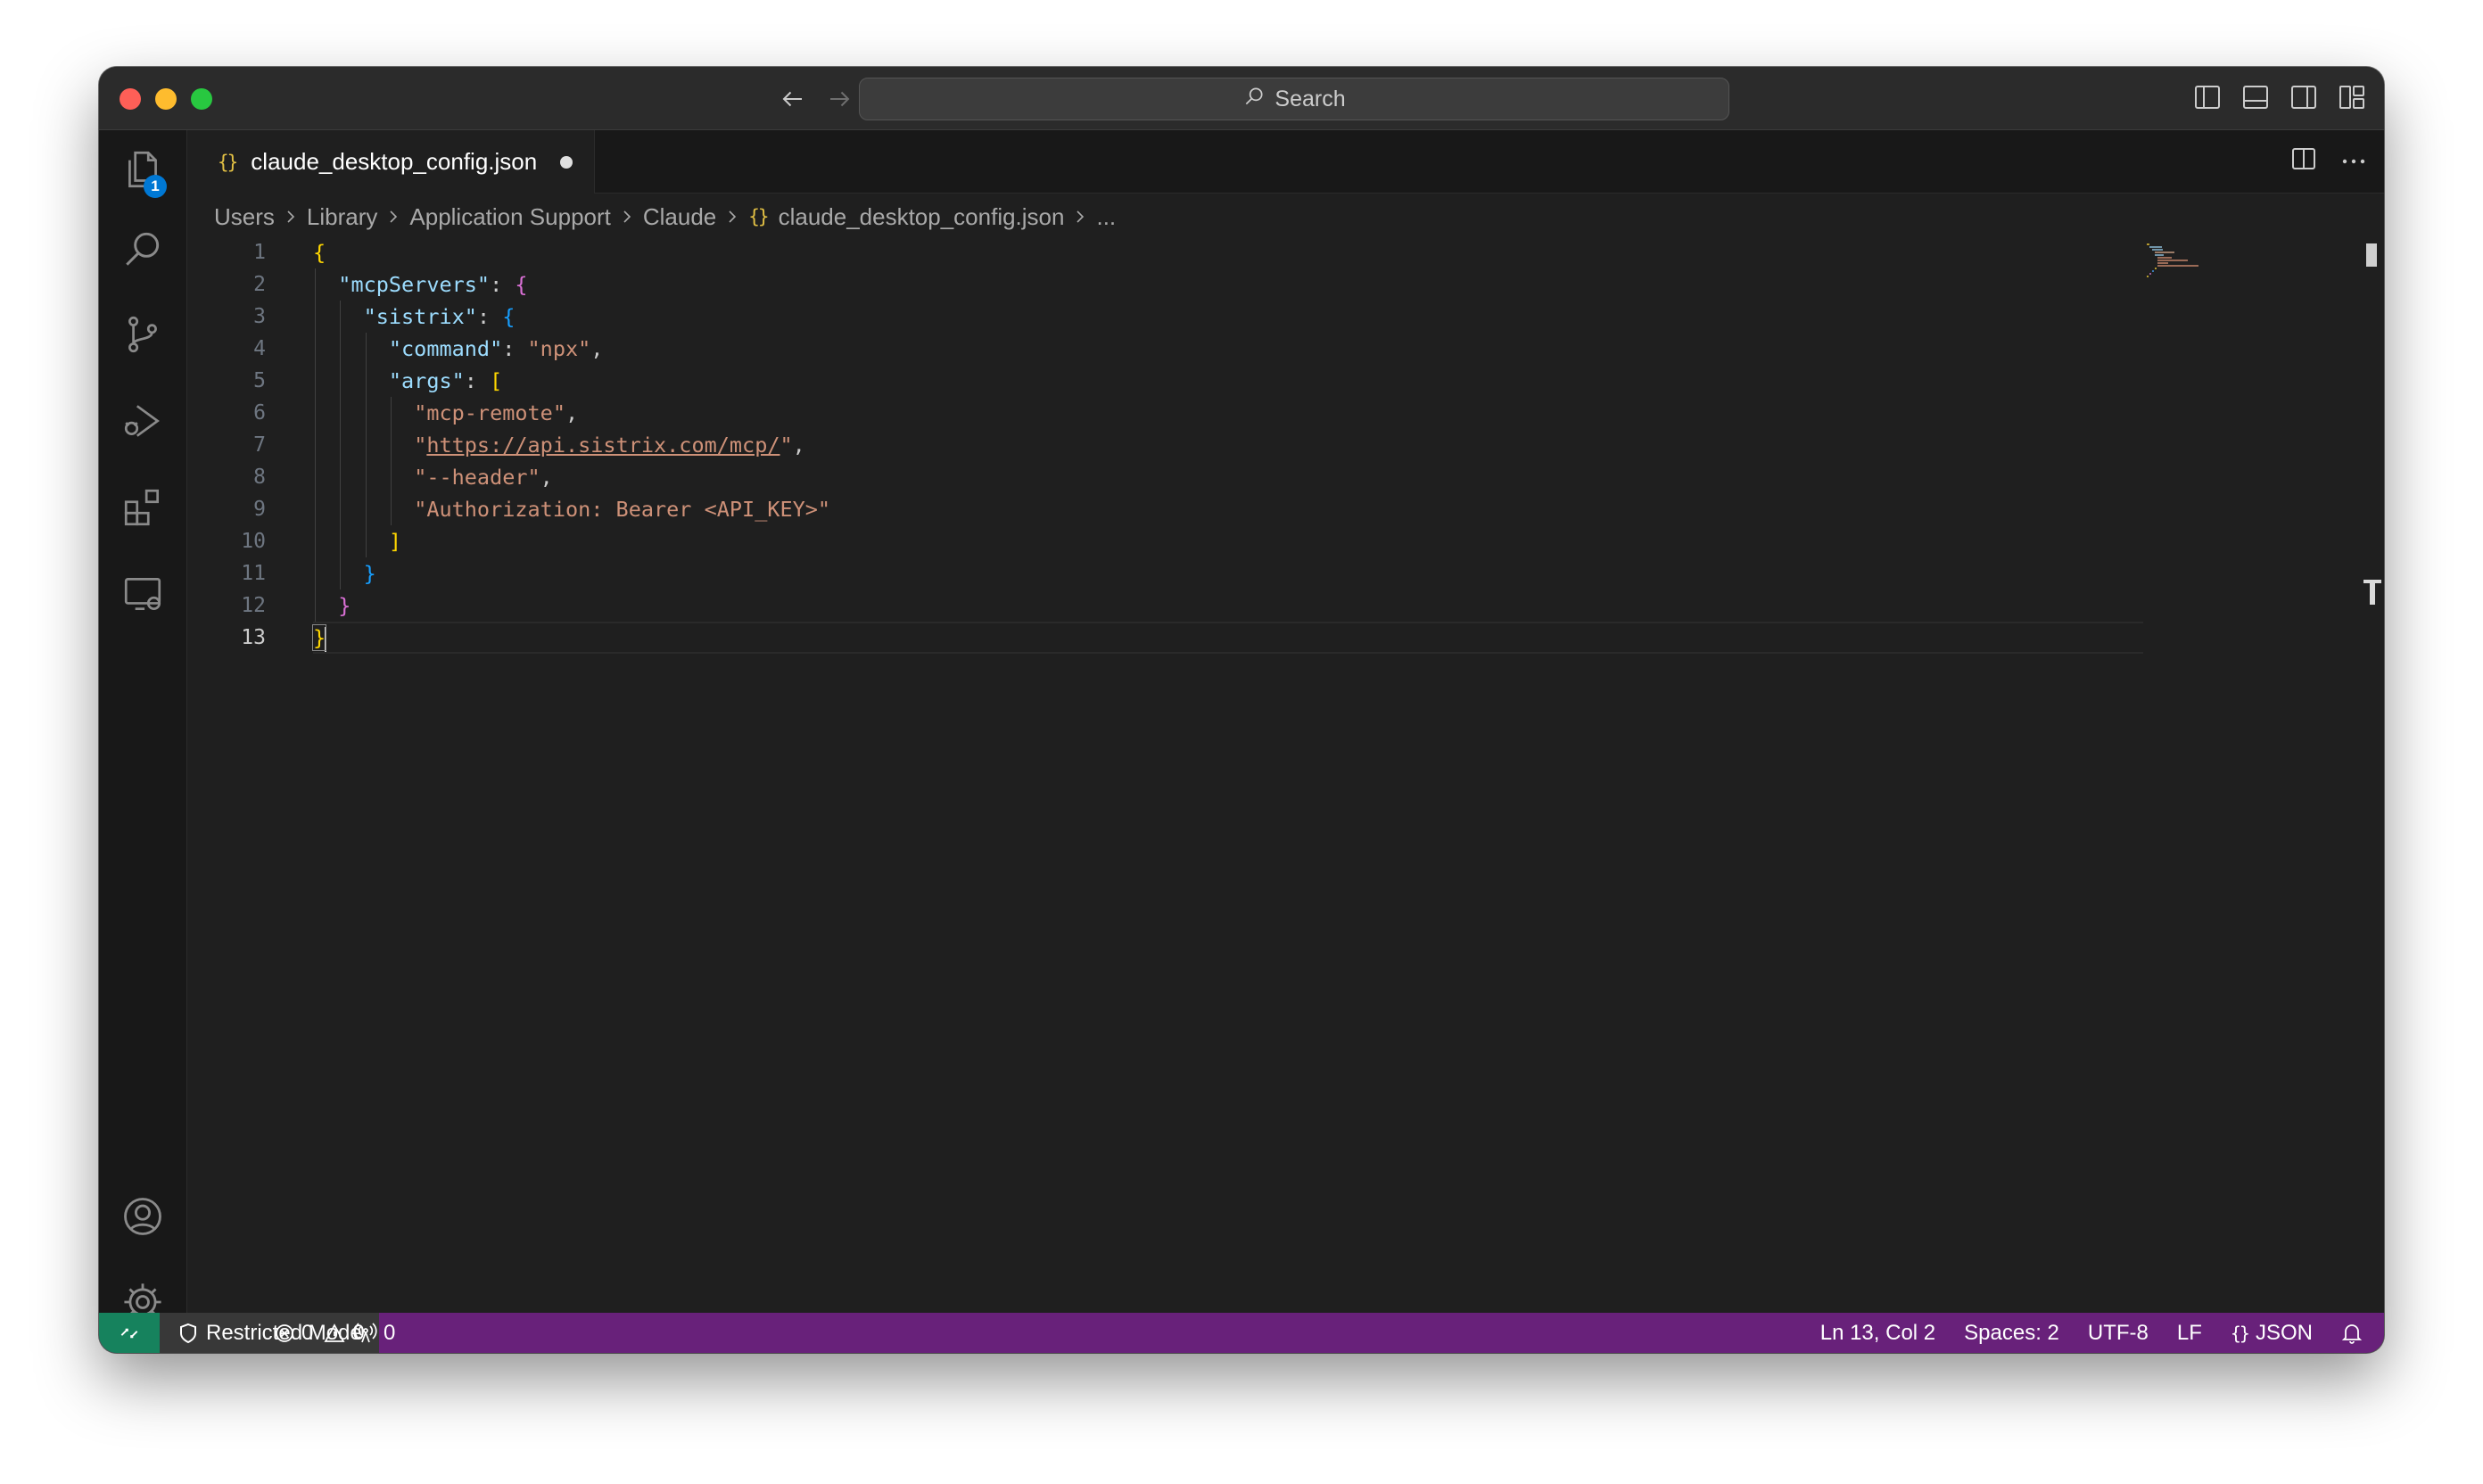  I want to click on breadcrumb-item-users: Users, so click(244, 217).